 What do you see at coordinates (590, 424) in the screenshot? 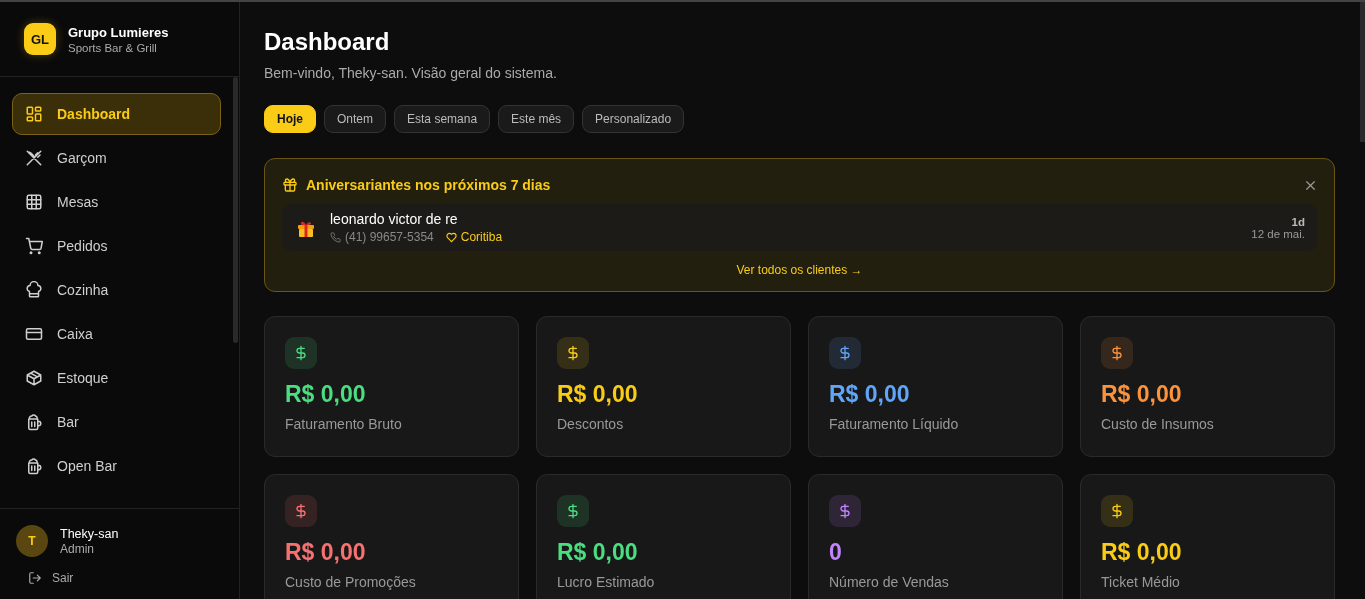
I see `stat-label: Descontos` at bounding box center [590, 424].